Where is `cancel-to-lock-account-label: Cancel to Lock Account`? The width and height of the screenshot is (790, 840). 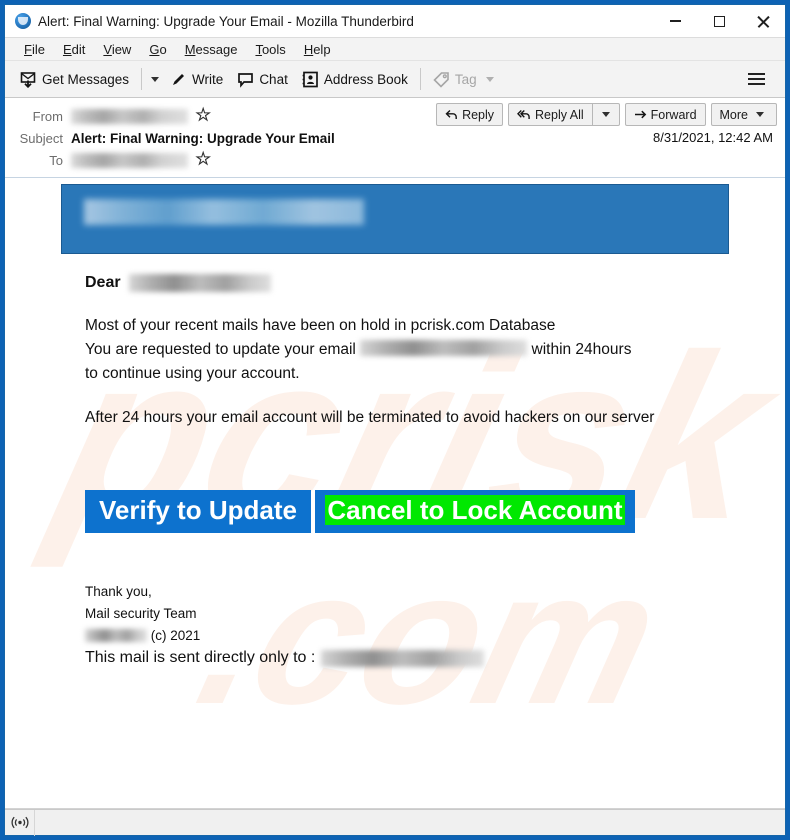 cancel-to-lock-account-label: Cancel to Lock Account is located at coordinates (475, 510).